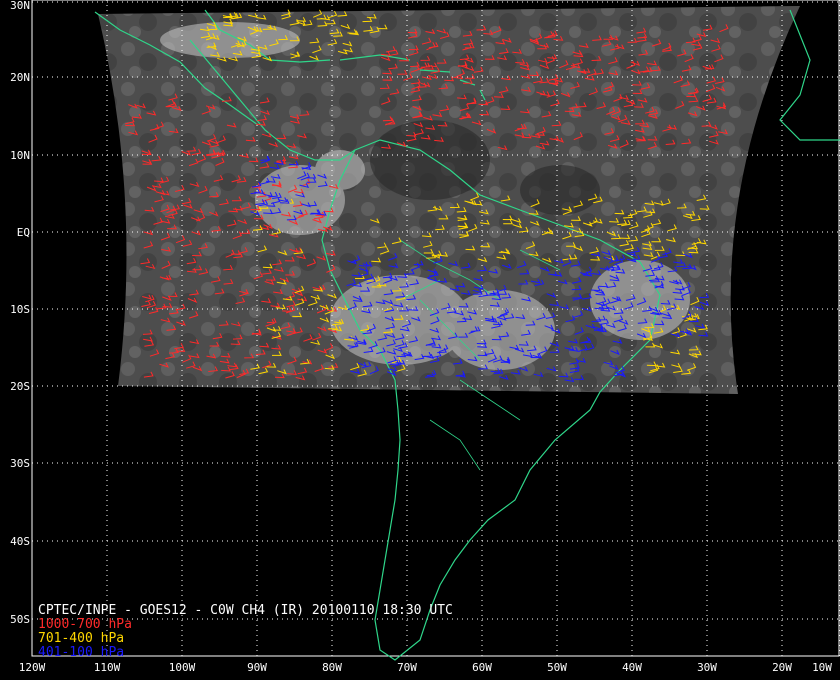 This screenshot has width=840, height=680. I want to click on lon-label: 50W, so click(557, 667).